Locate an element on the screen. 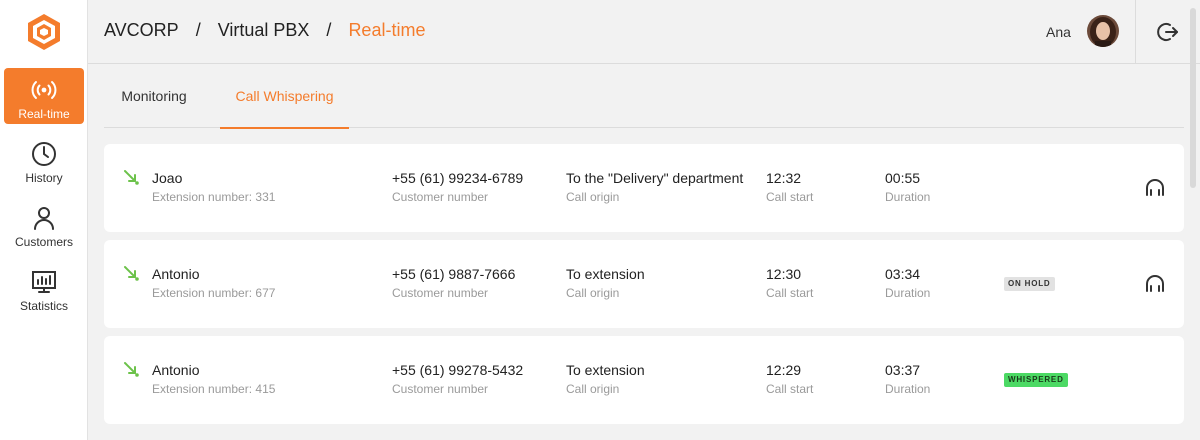 Image resolution: width=1200 pixels, height=440 pixels. avatar is located at coordinates (1103, 31).